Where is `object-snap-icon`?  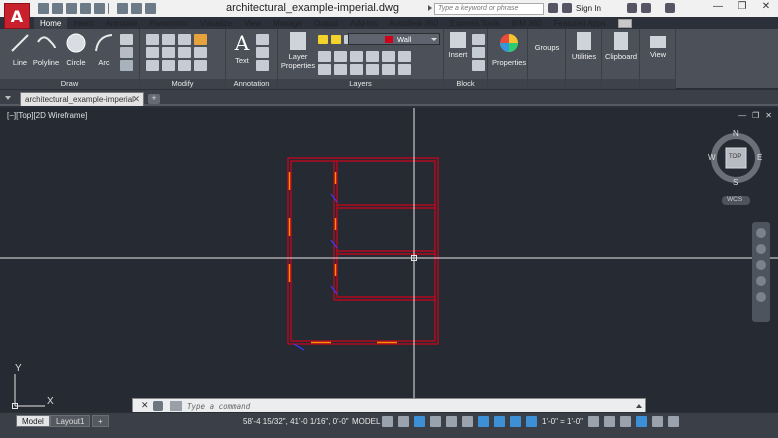 object-snap-icon is located at coordinates (499, 421).